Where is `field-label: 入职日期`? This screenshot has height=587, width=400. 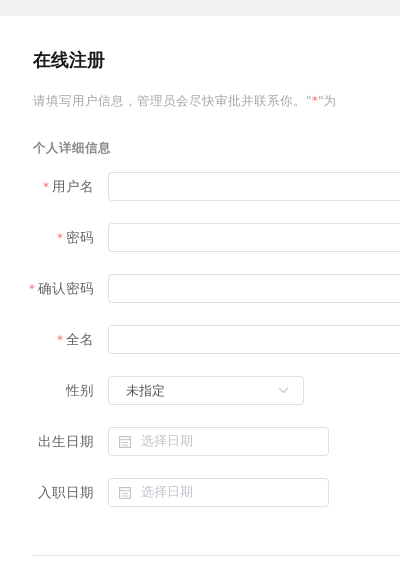
field-label: 入职日期 is located at coordinates (66, 493).